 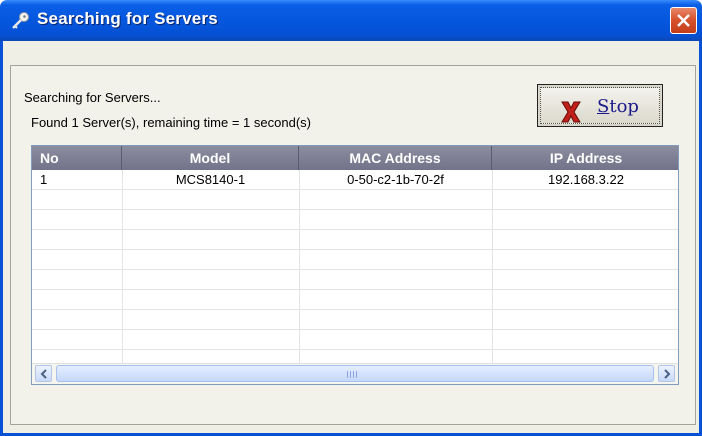 What do you see at coordinates (44, 179) in the screenshot?
I see `cell-no: 1` at bounding box center [44, 179].